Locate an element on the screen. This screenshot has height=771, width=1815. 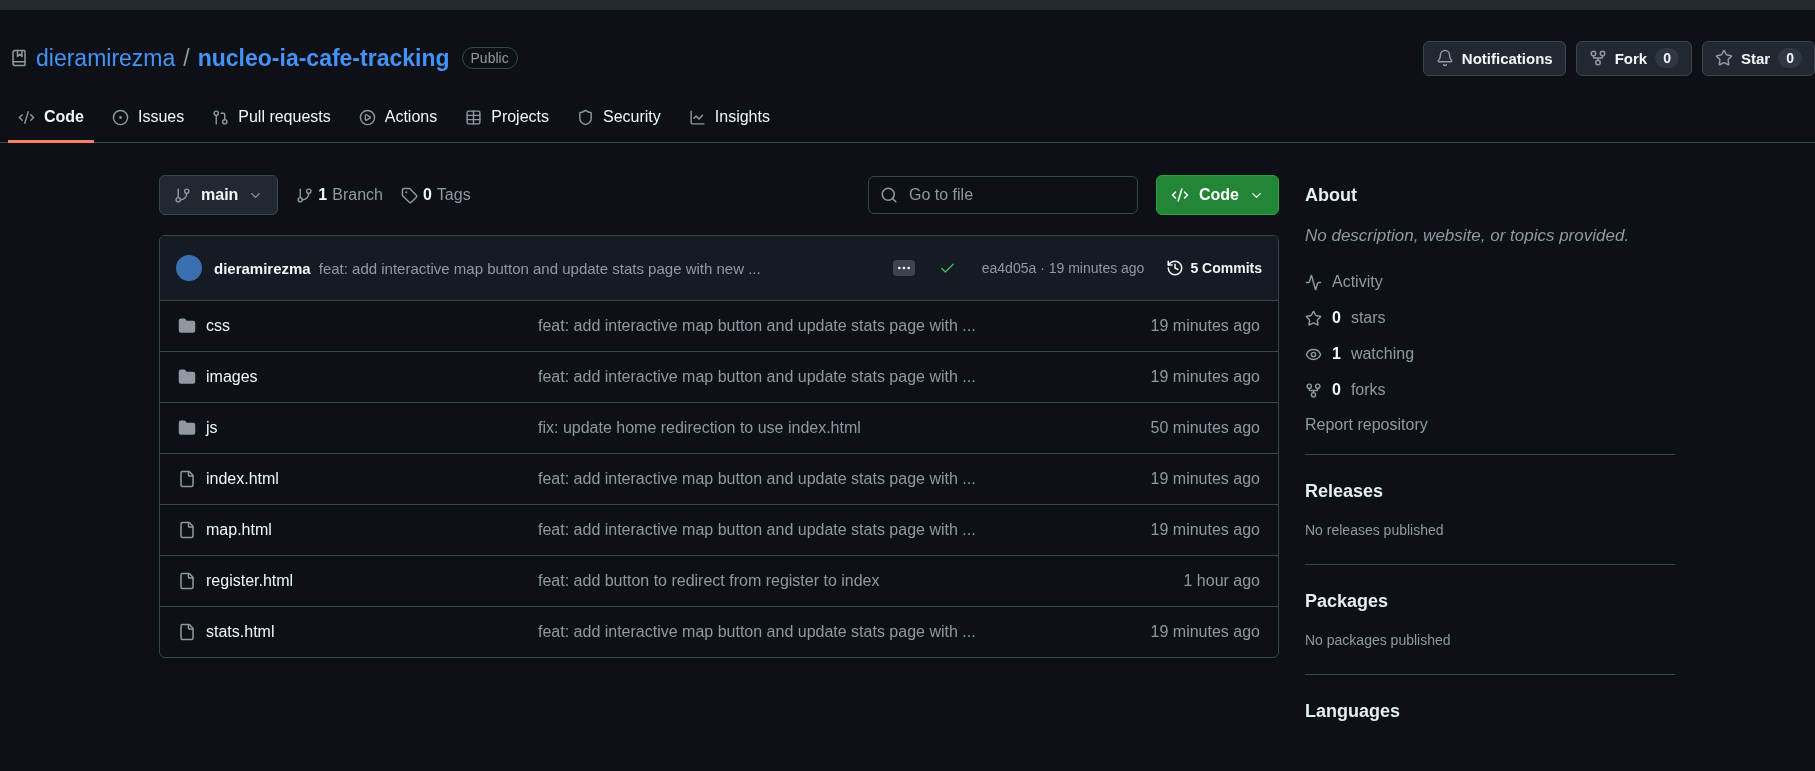
commit-author: dieramirezma is located at coordinates (262, 268).